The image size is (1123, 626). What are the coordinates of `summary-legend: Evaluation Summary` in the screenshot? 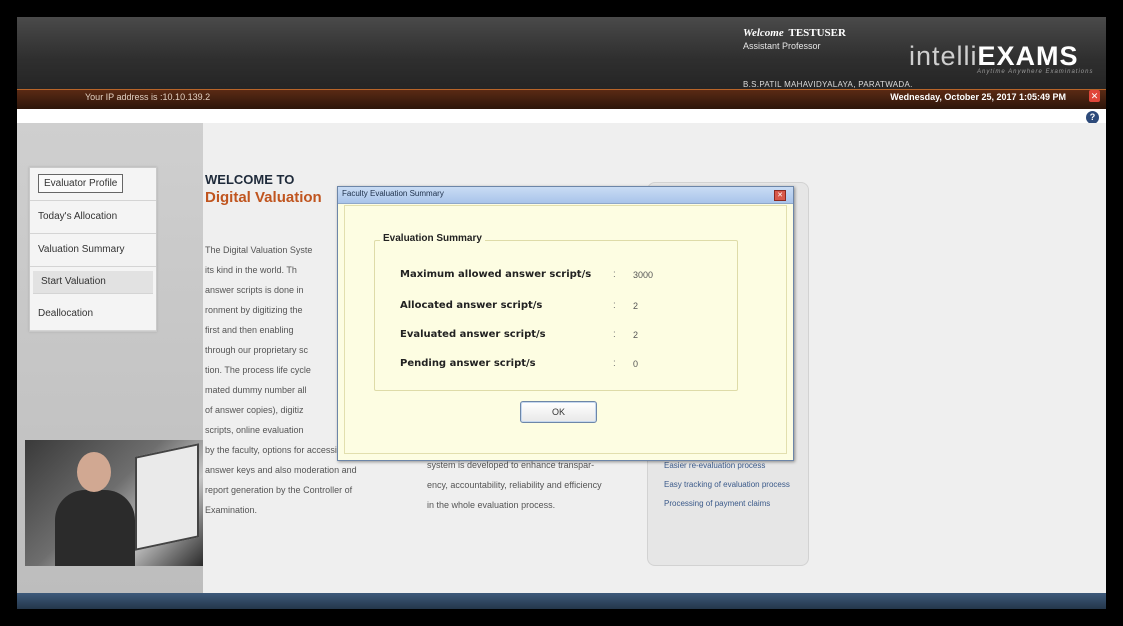 It's located at (432, 238).